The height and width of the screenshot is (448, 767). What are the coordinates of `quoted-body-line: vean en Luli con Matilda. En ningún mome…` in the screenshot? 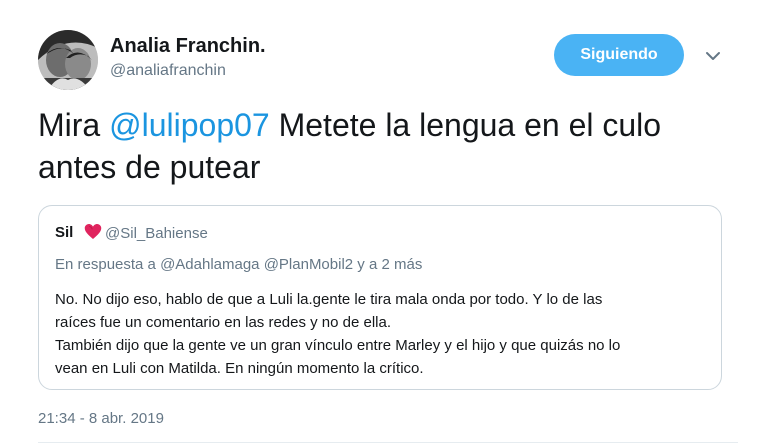 It's located at (239, 368).